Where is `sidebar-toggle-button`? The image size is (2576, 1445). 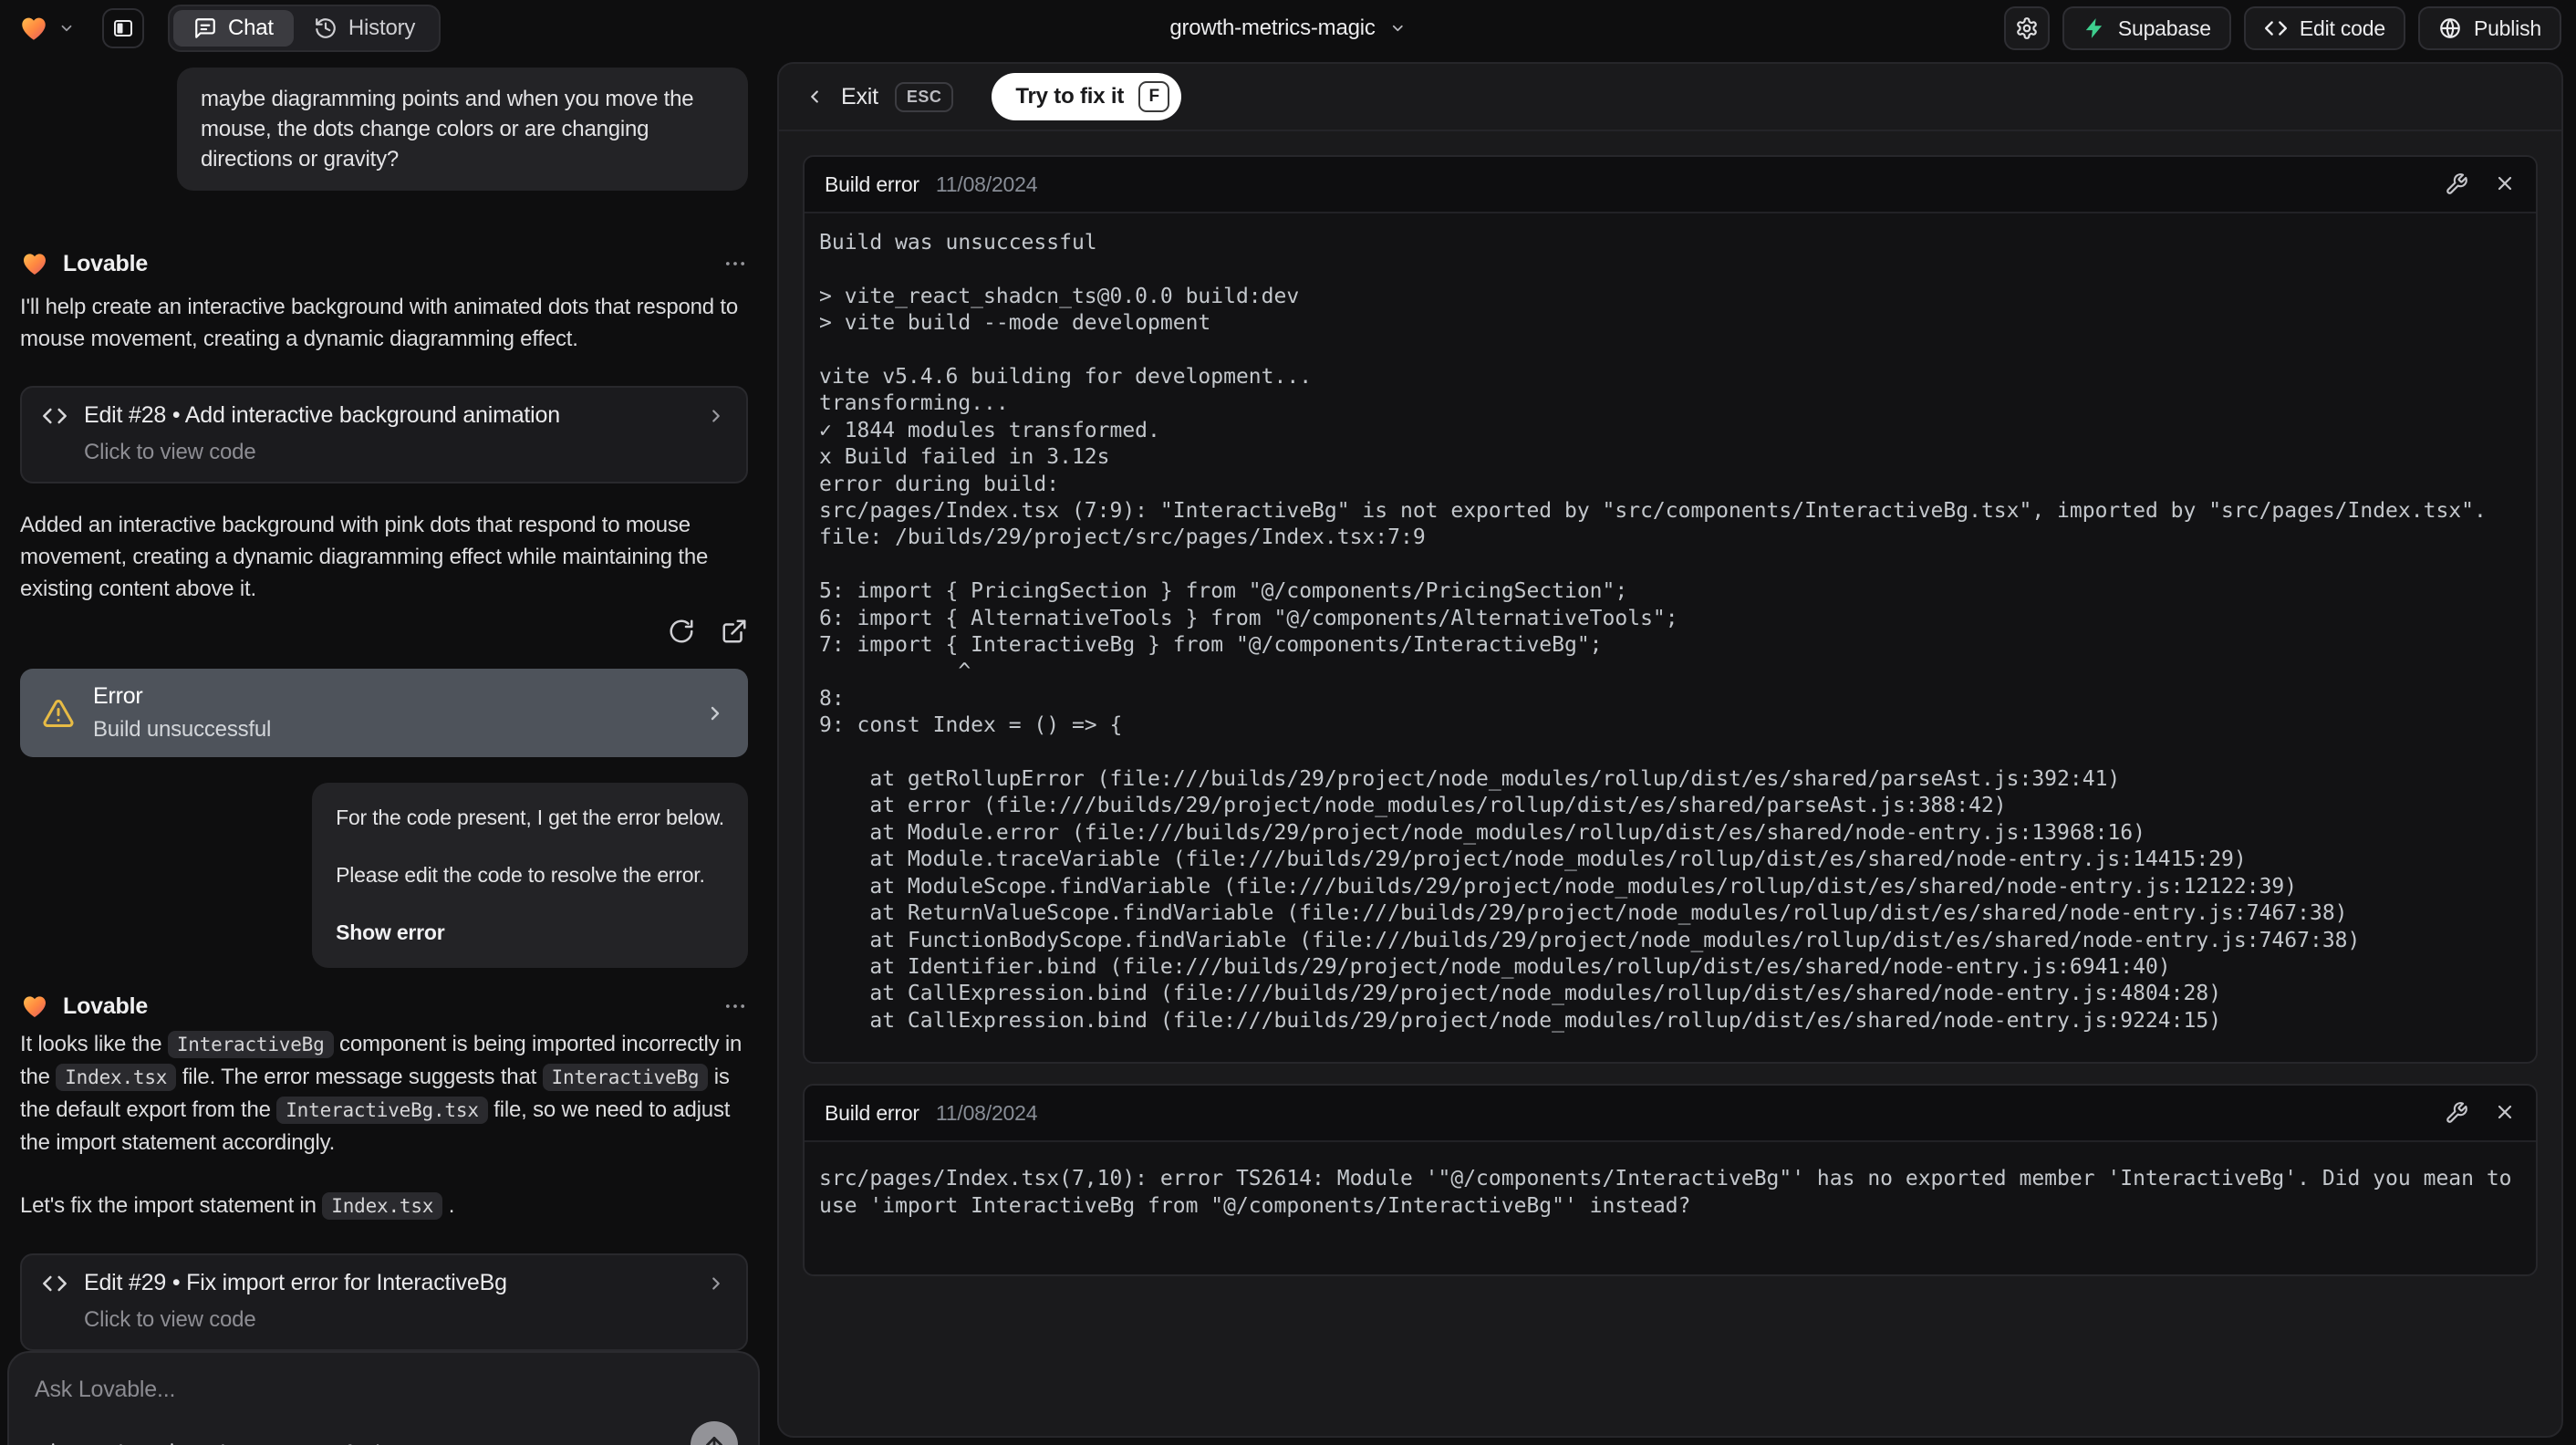 sidebar-toggle-button is located at coordinates (123, 28).